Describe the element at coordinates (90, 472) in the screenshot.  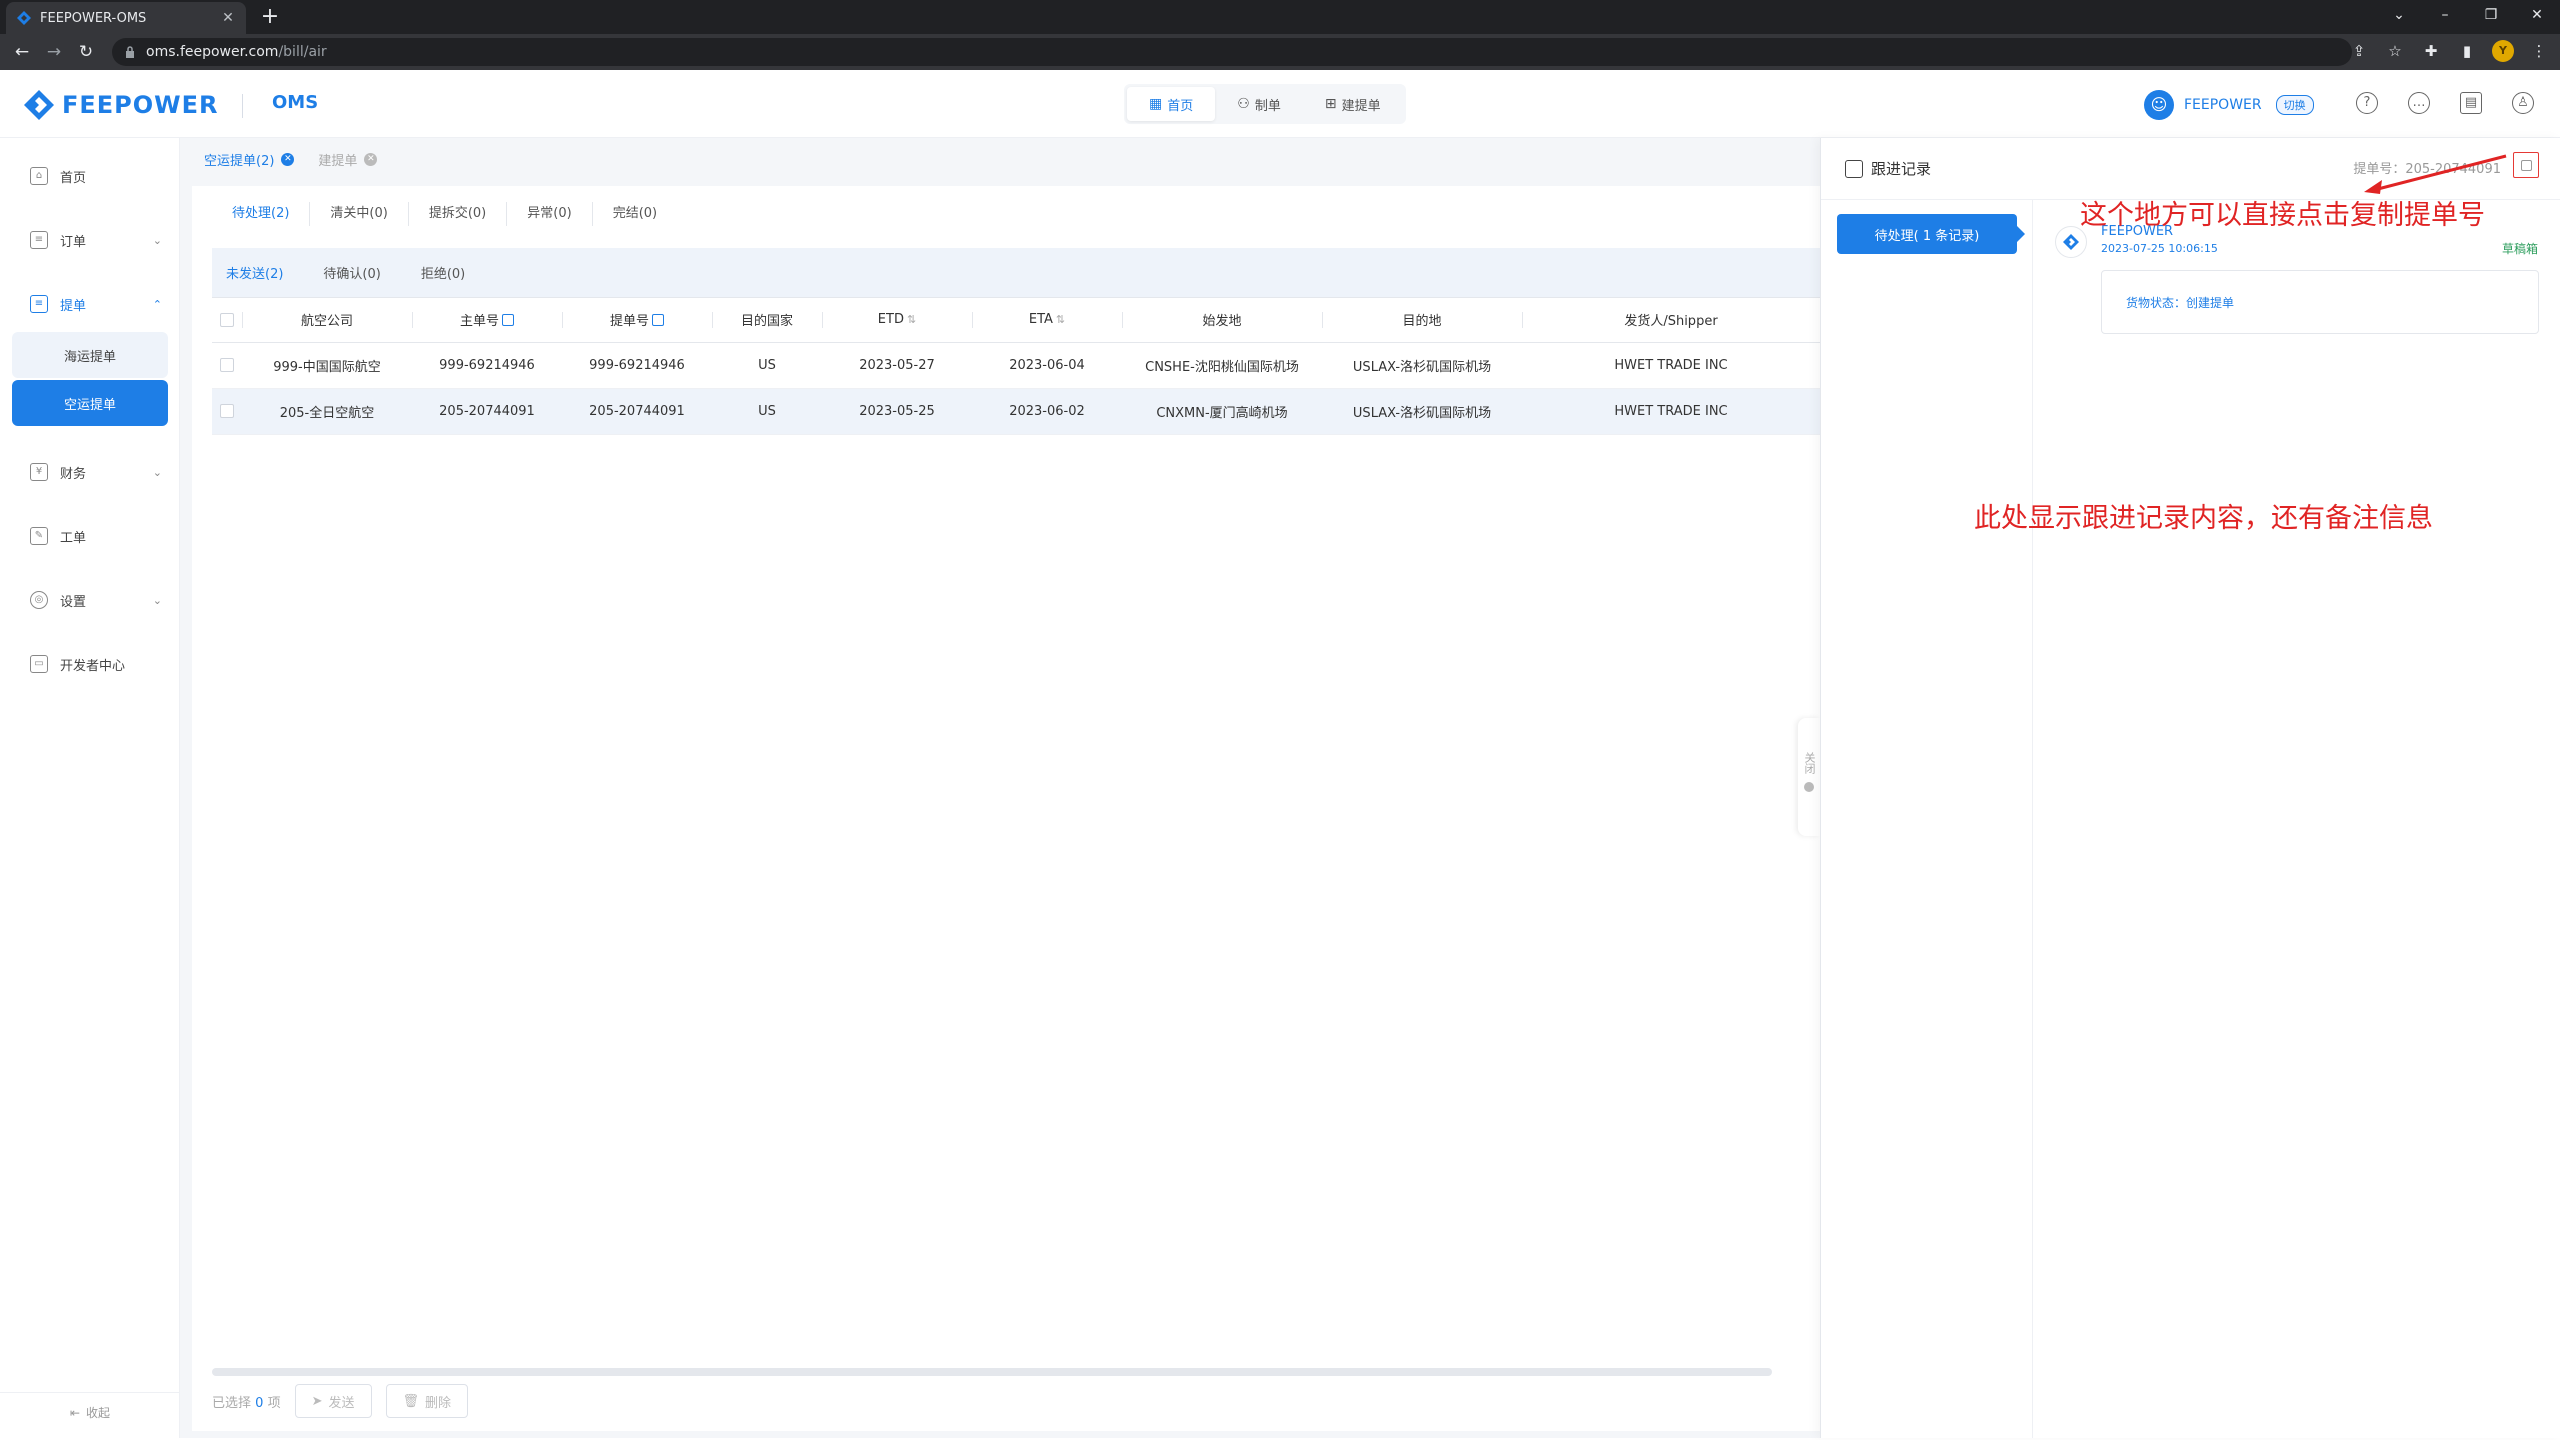
I see `sidebar-item-finance: ¥ 财务 ⌄` at that location.